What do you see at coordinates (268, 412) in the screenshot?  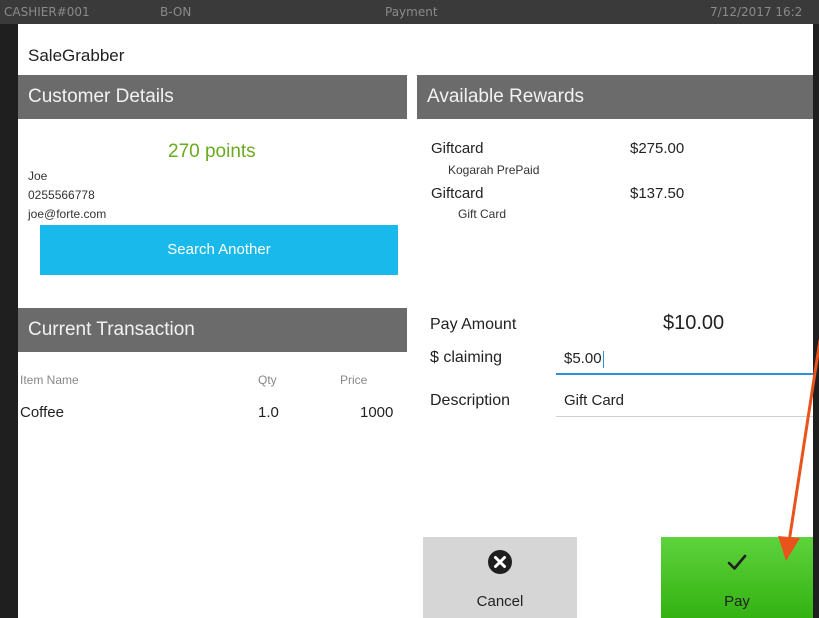 I see `row-qty: 1.0` at bounding box center [268, 412].